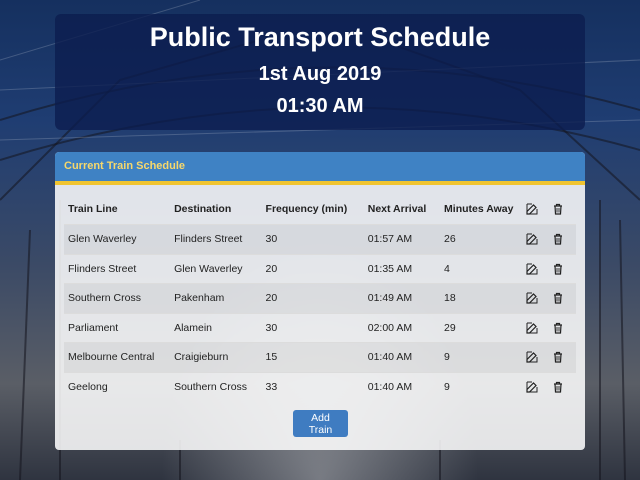  Describe the element at coordinates (481, 239) in the screenshot. I see `cell-minutes-away: 26` at that location.